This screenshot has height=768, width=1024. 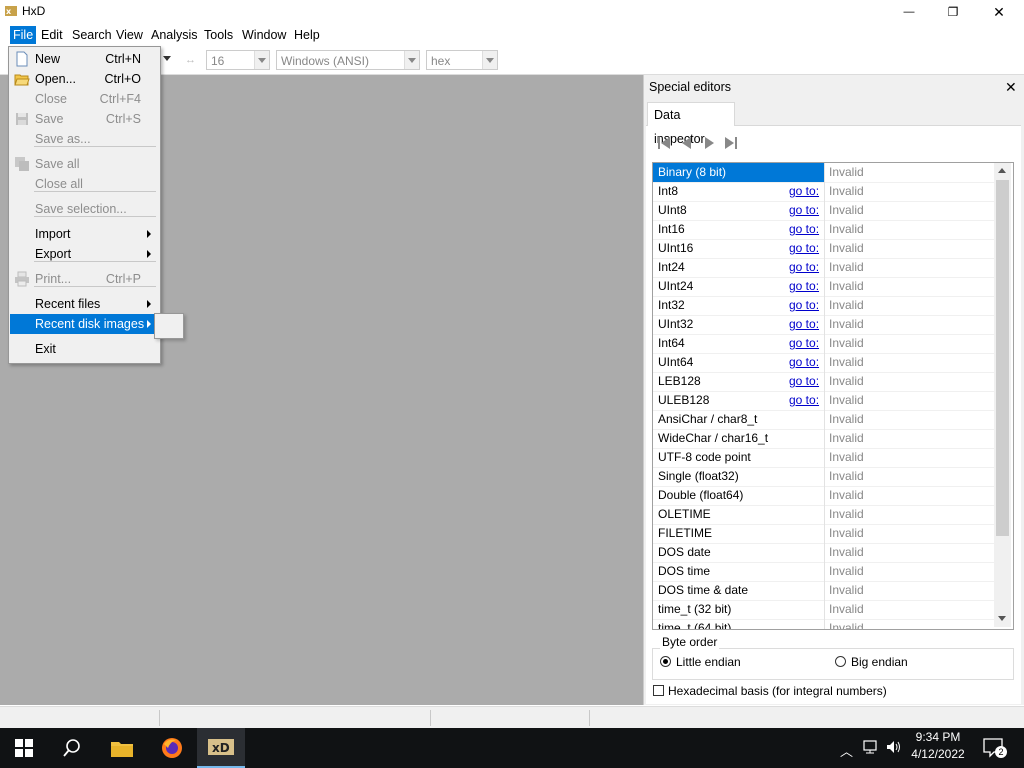 What do you see at coordinates (167, 58) in the screenshot?
I see `toolbar-dropdown-arrow` at bounding box center [167, 58].